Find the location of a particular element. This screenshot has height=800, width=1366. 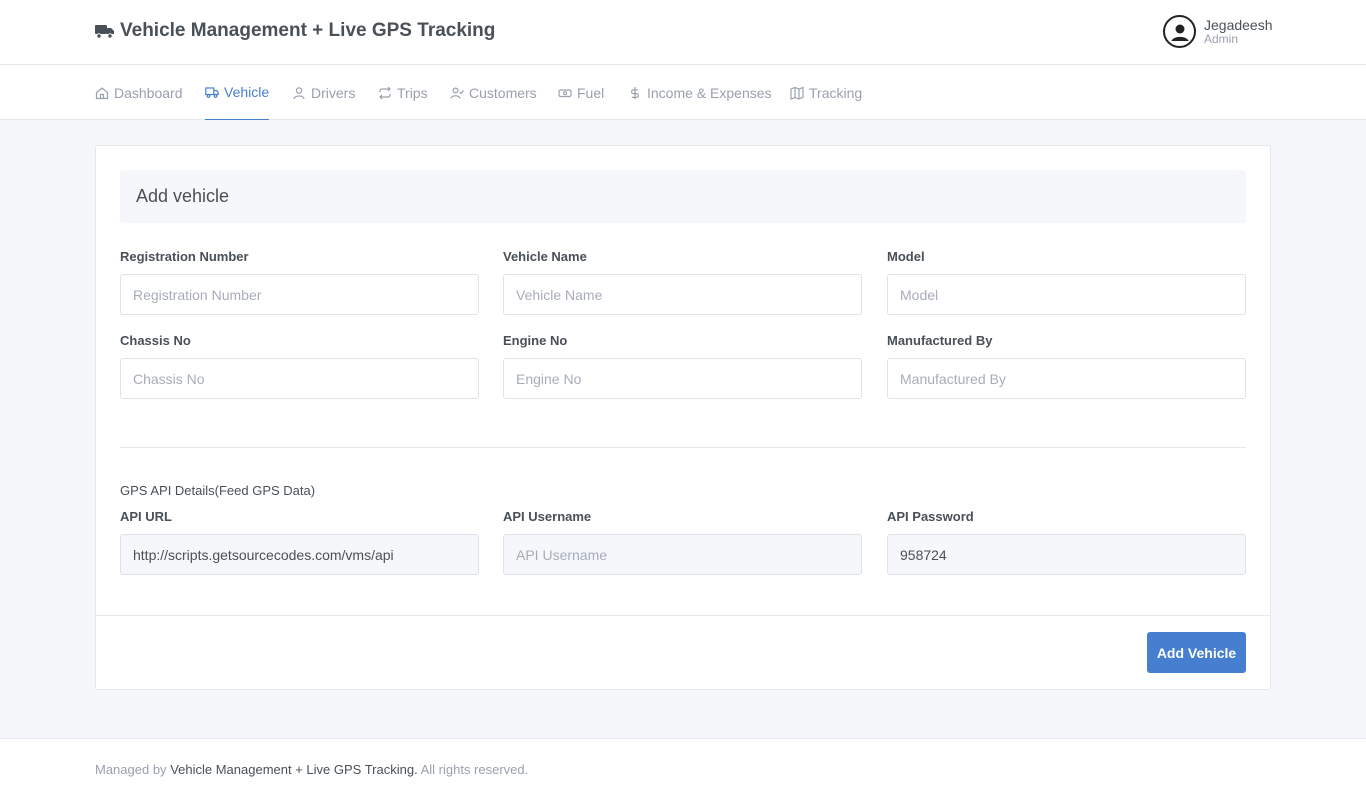

nav-label: Drivers is located at coordinates (333, 92).